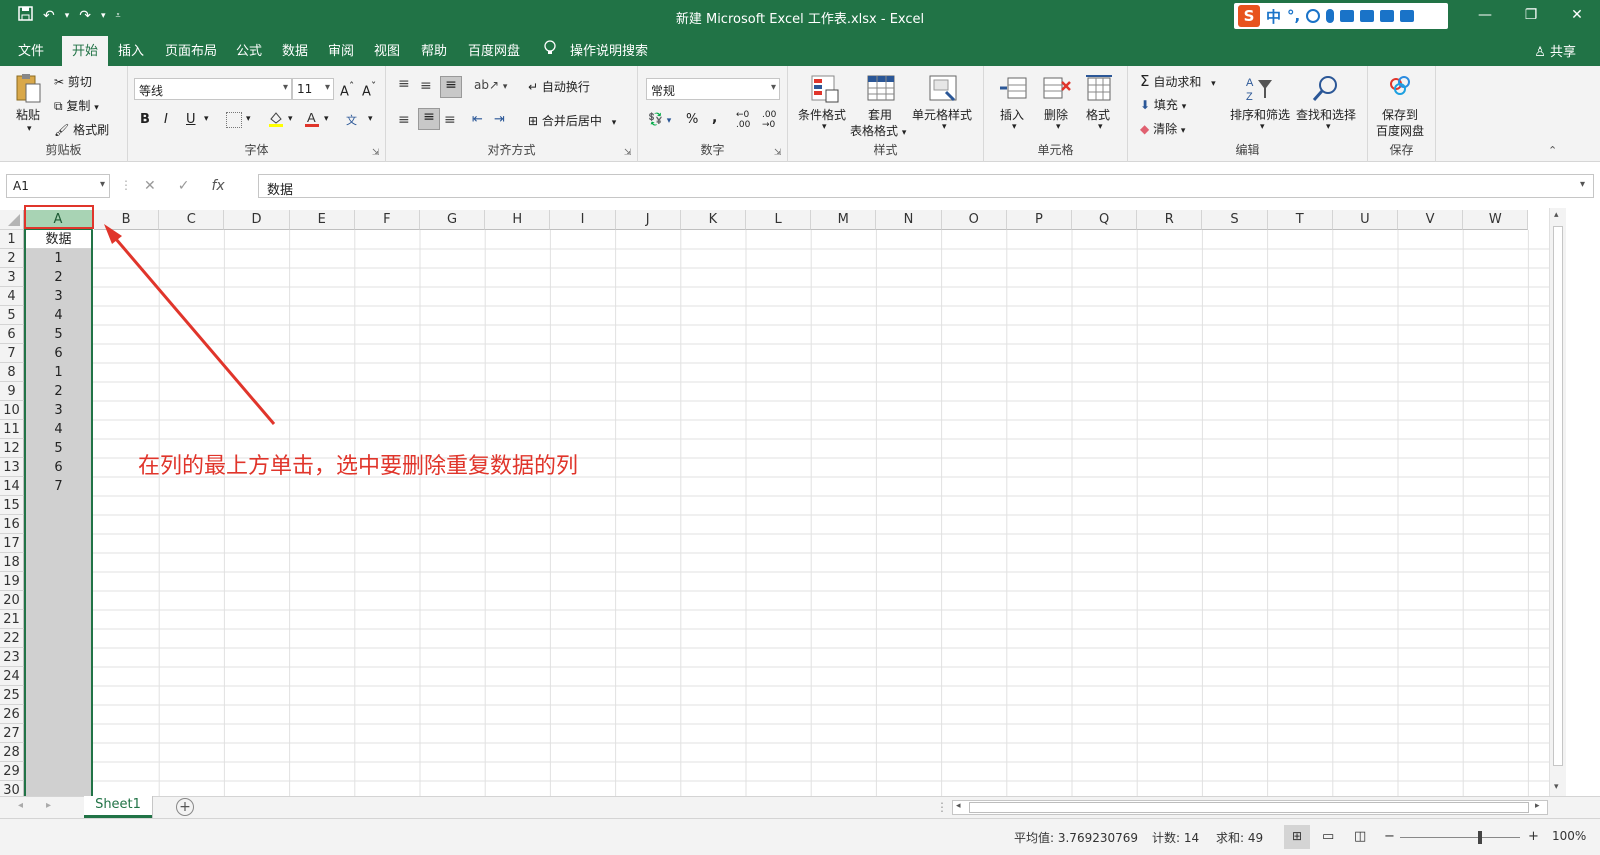 The width and height of the screenshot is (1600, 855). What do you see at coordinates (31, 49) in the screenshot?
I see `tab-file: 文件` at bounding box center [31, 49].